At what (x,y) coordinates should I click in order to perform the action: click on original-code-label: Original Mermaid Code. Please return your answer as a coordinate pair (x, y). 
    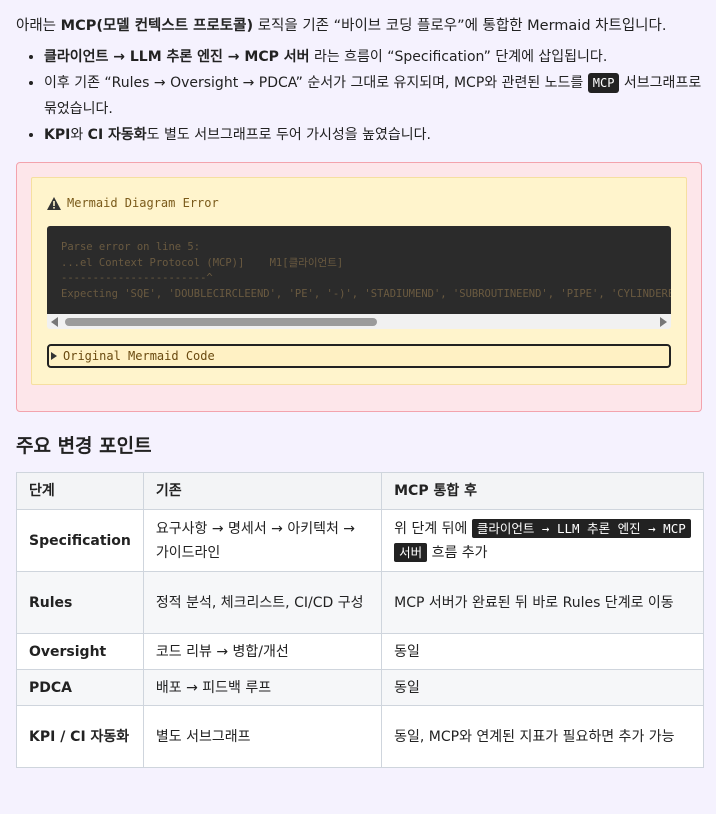
    Looking at the image, I should click on (139, 356).